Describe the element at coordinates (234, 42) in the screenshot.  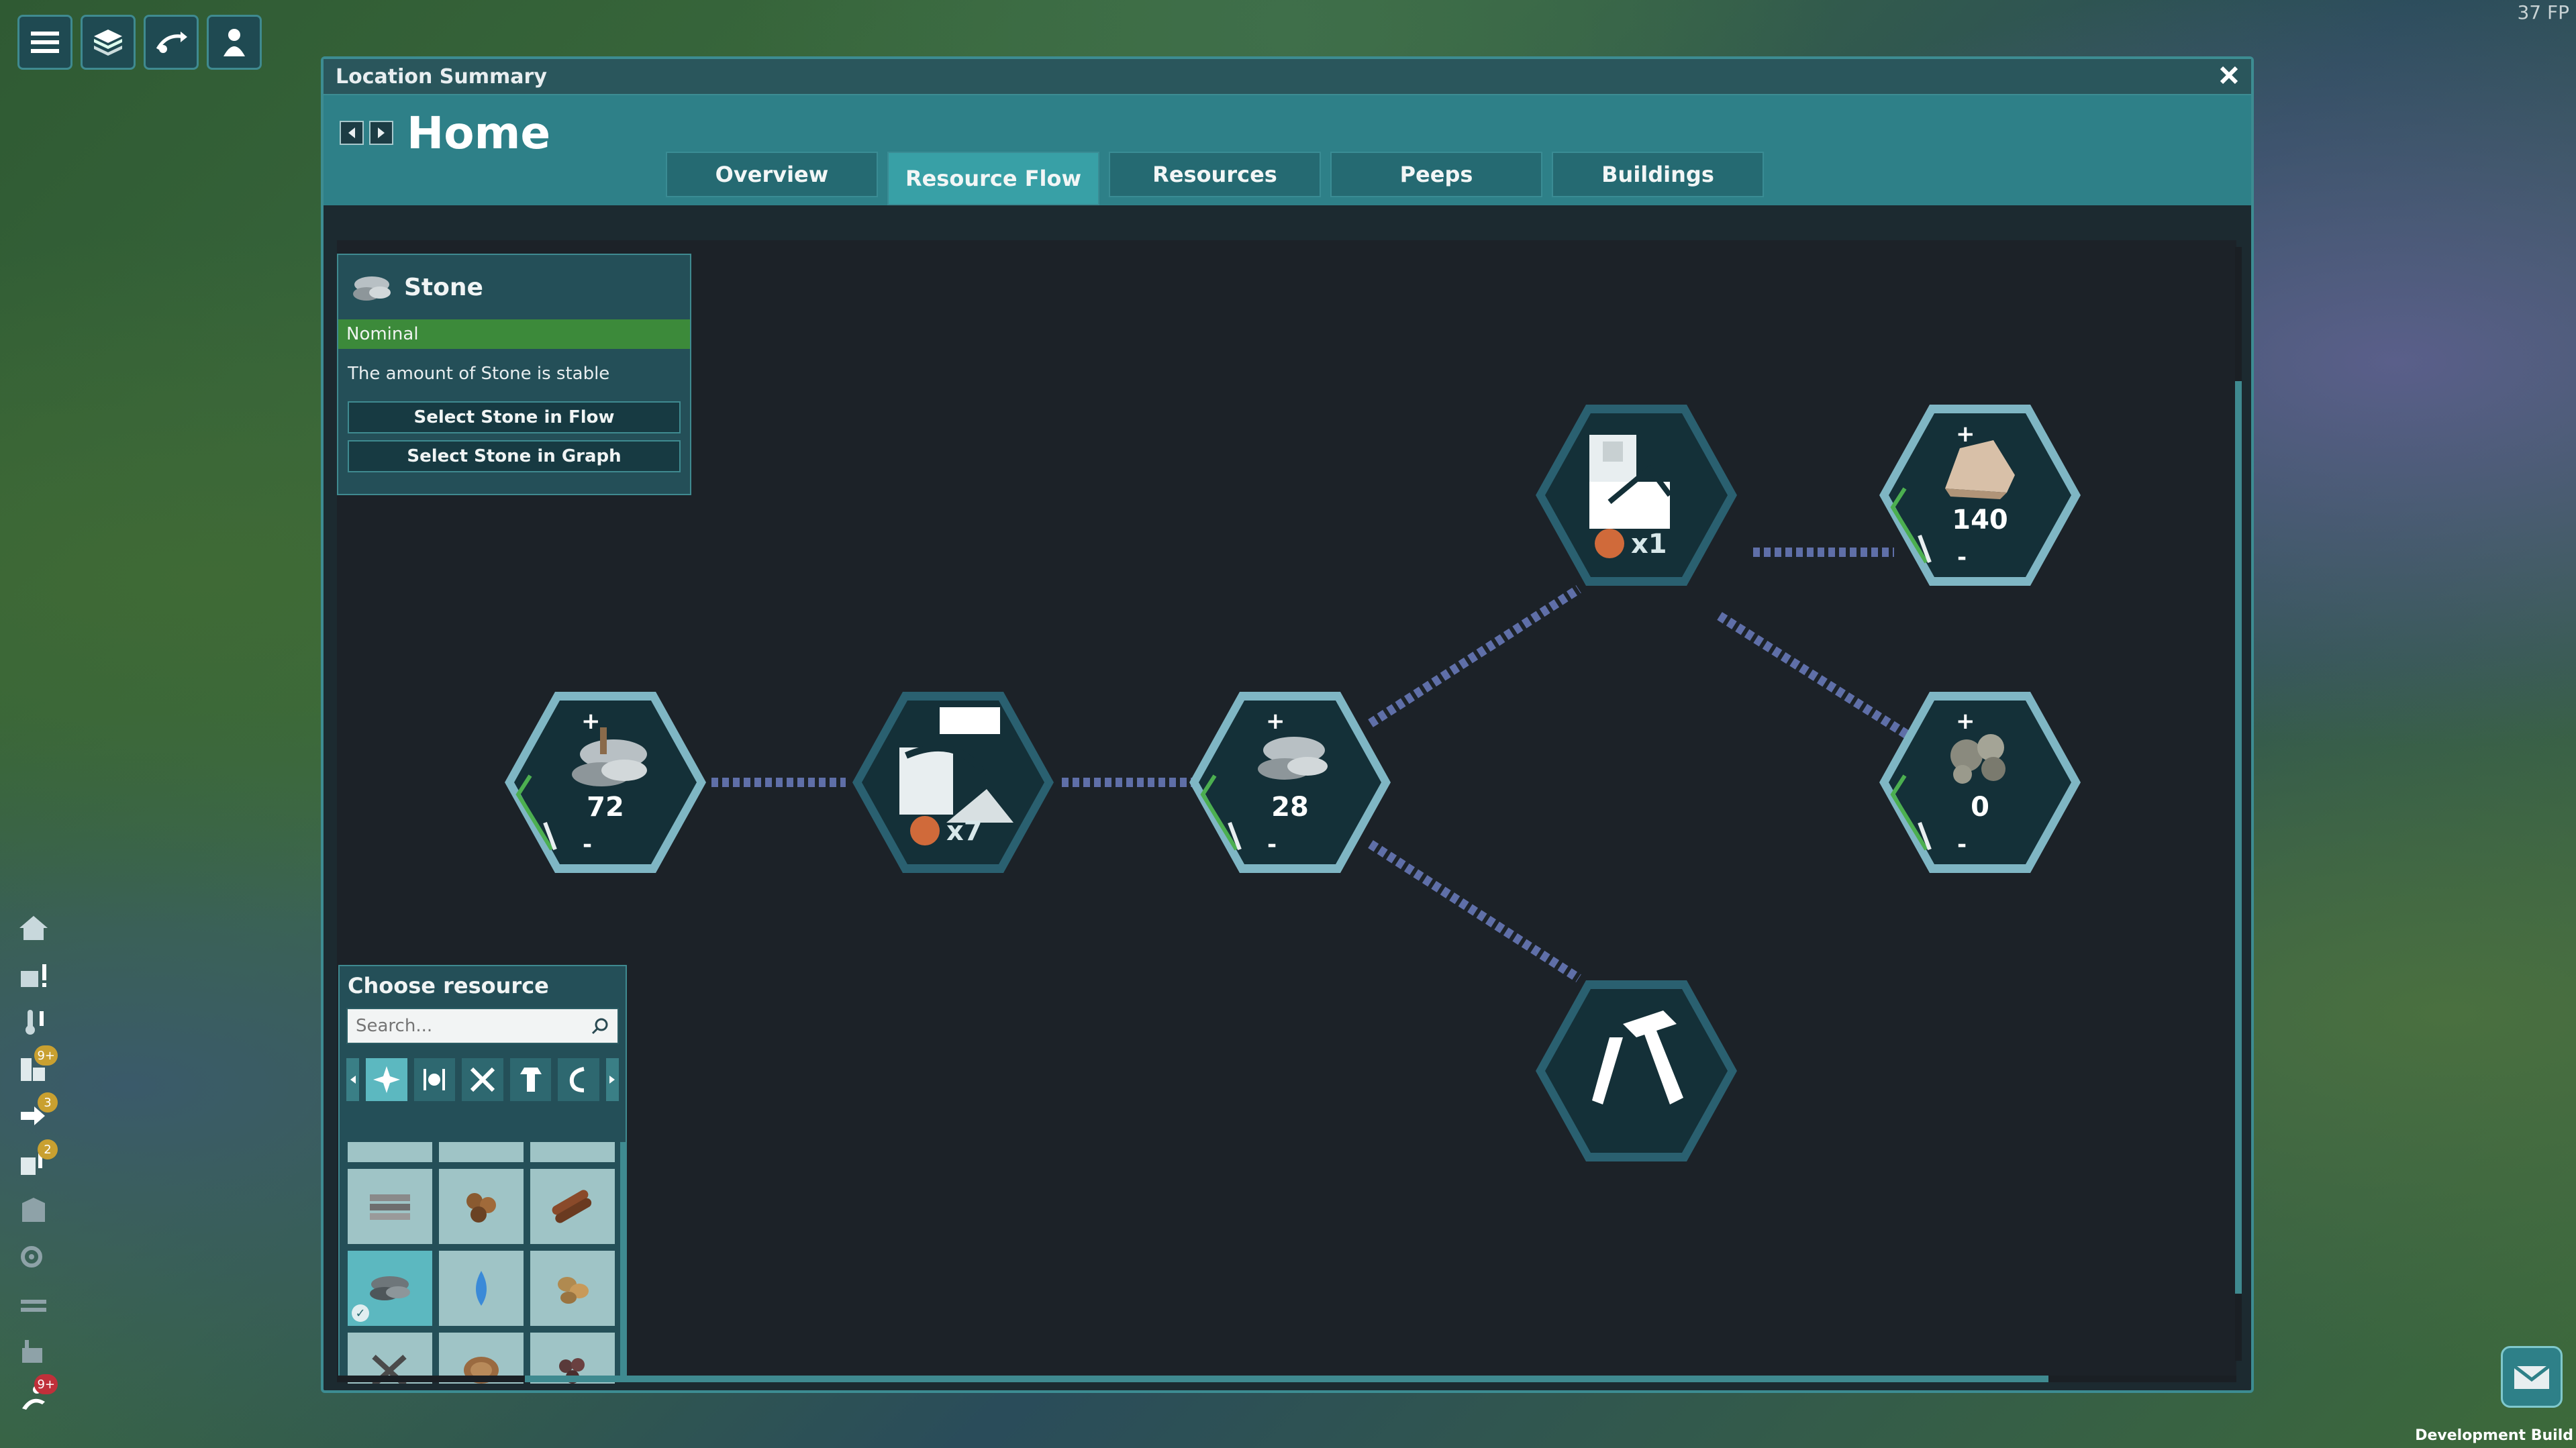
I see `peep-button` at that location.